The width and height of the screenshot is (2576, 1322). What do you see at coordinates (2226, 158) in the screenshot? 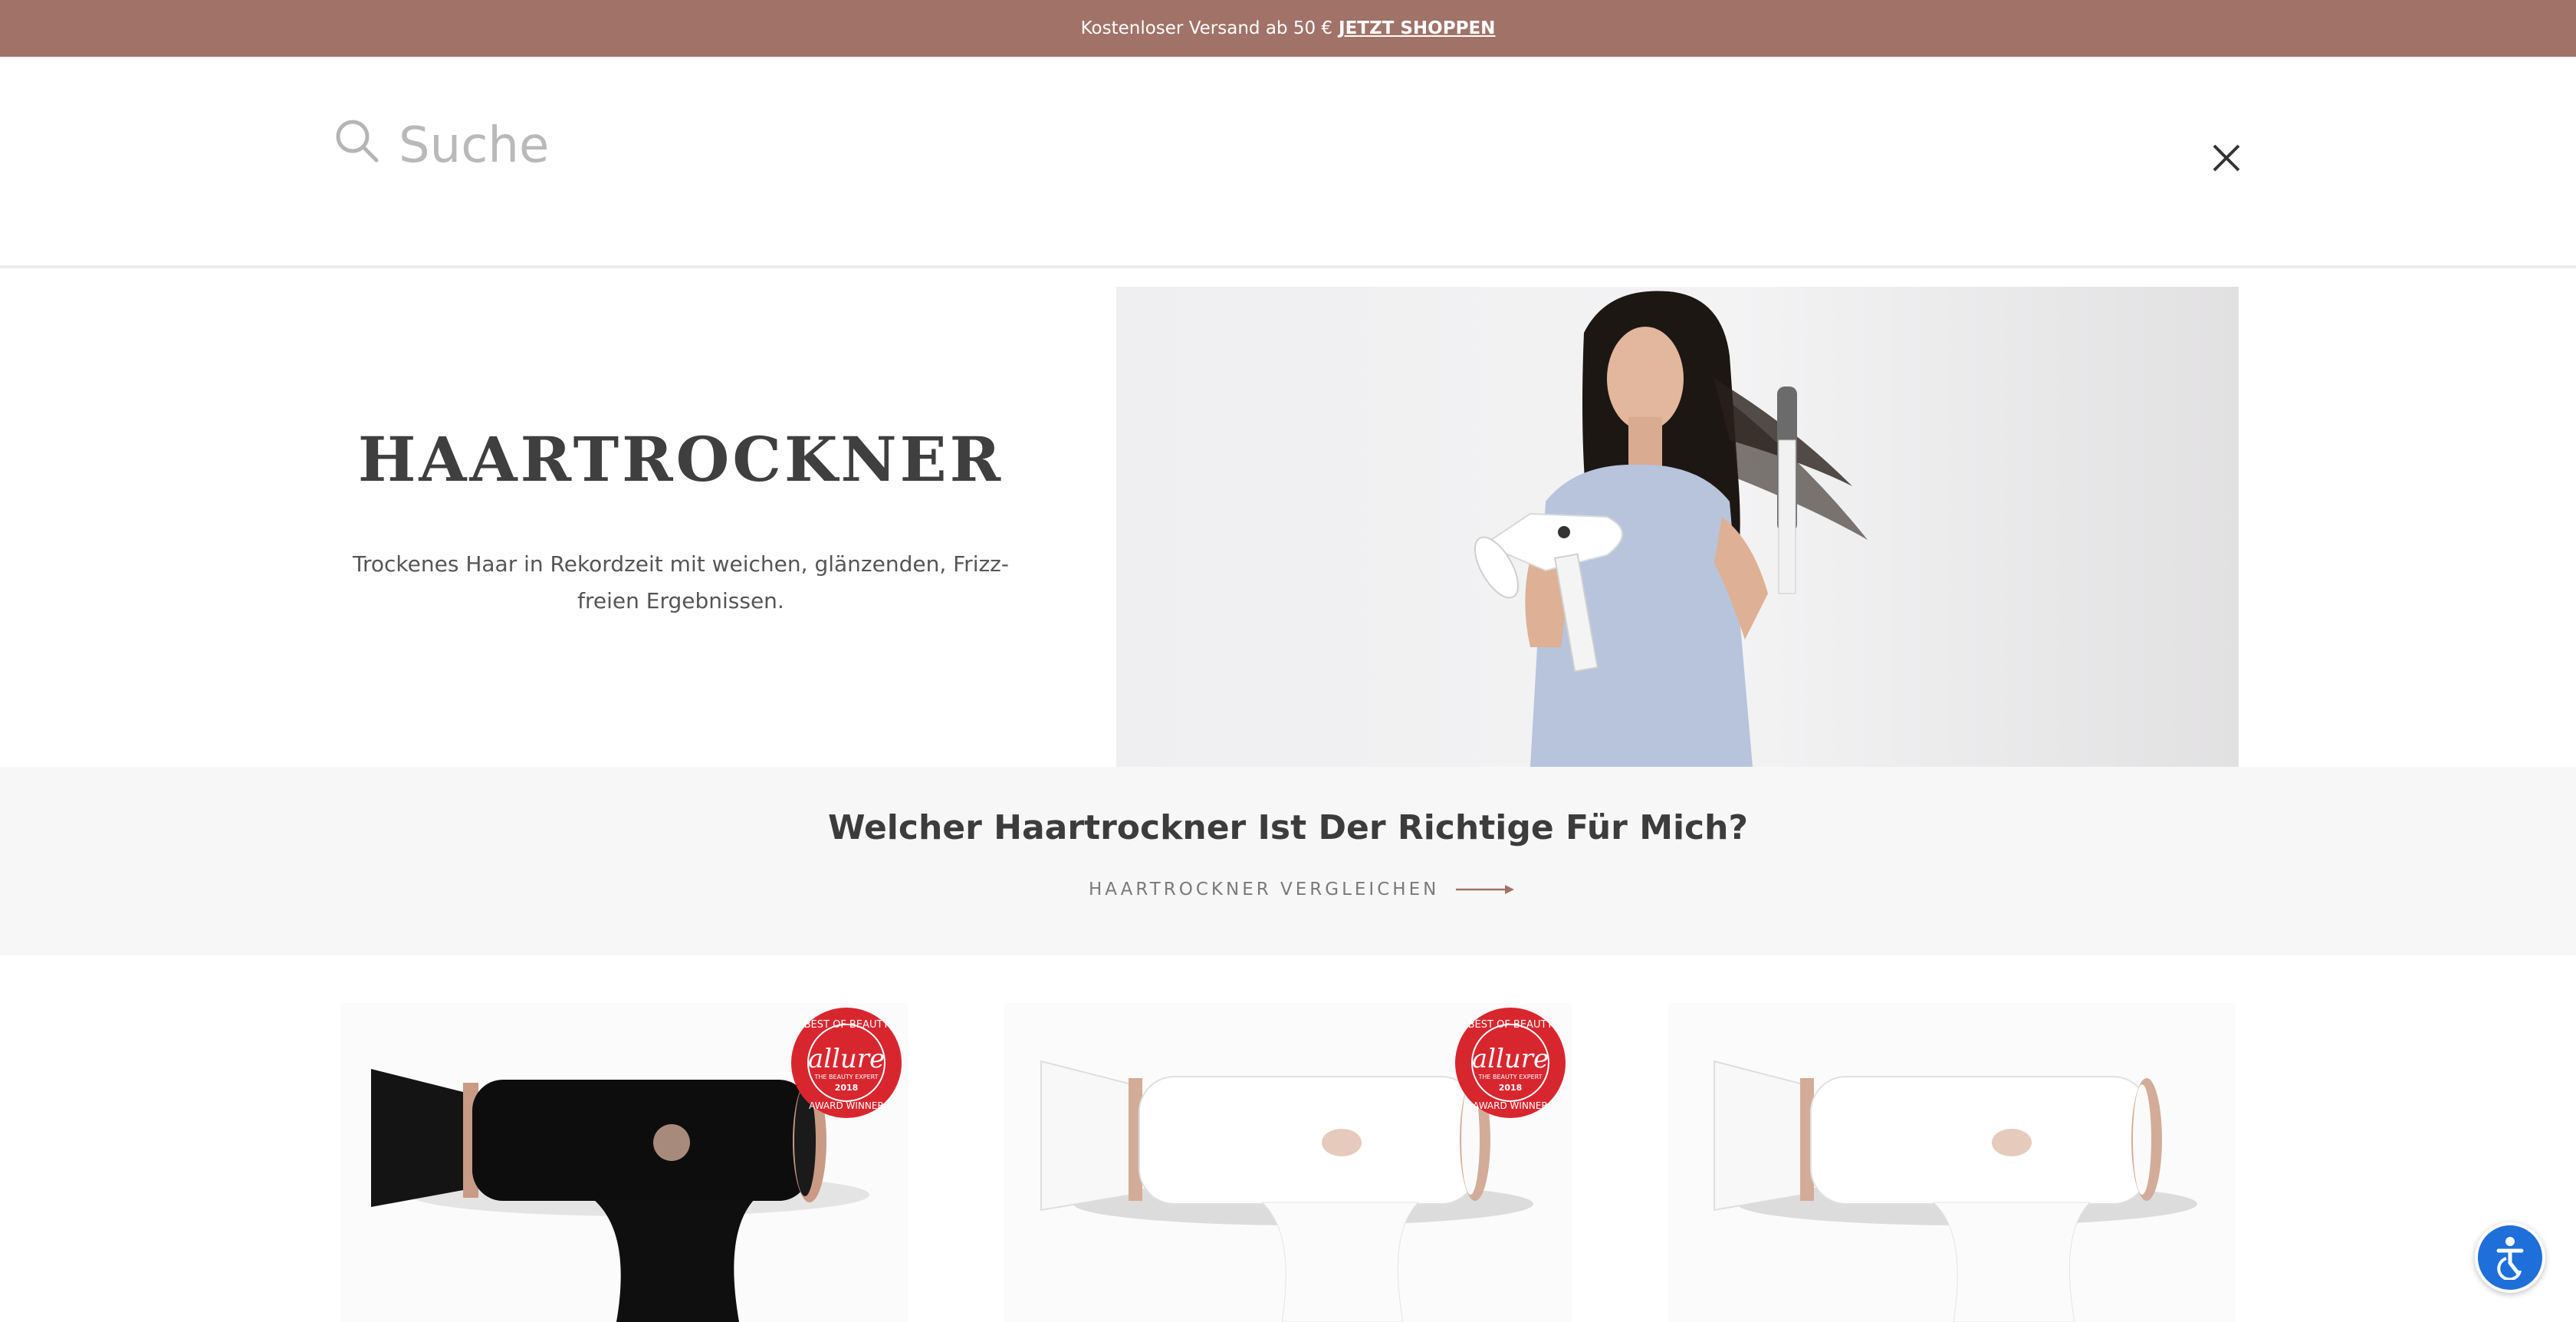
I see `close-icon` at bounding box center [2226, 158].